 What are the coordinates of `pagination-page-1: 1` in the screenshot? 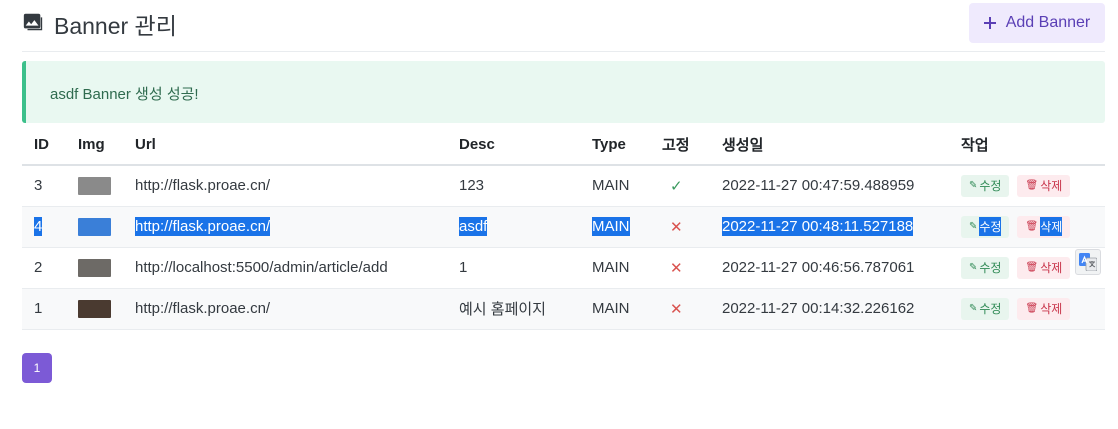 It's located at (37, 368).